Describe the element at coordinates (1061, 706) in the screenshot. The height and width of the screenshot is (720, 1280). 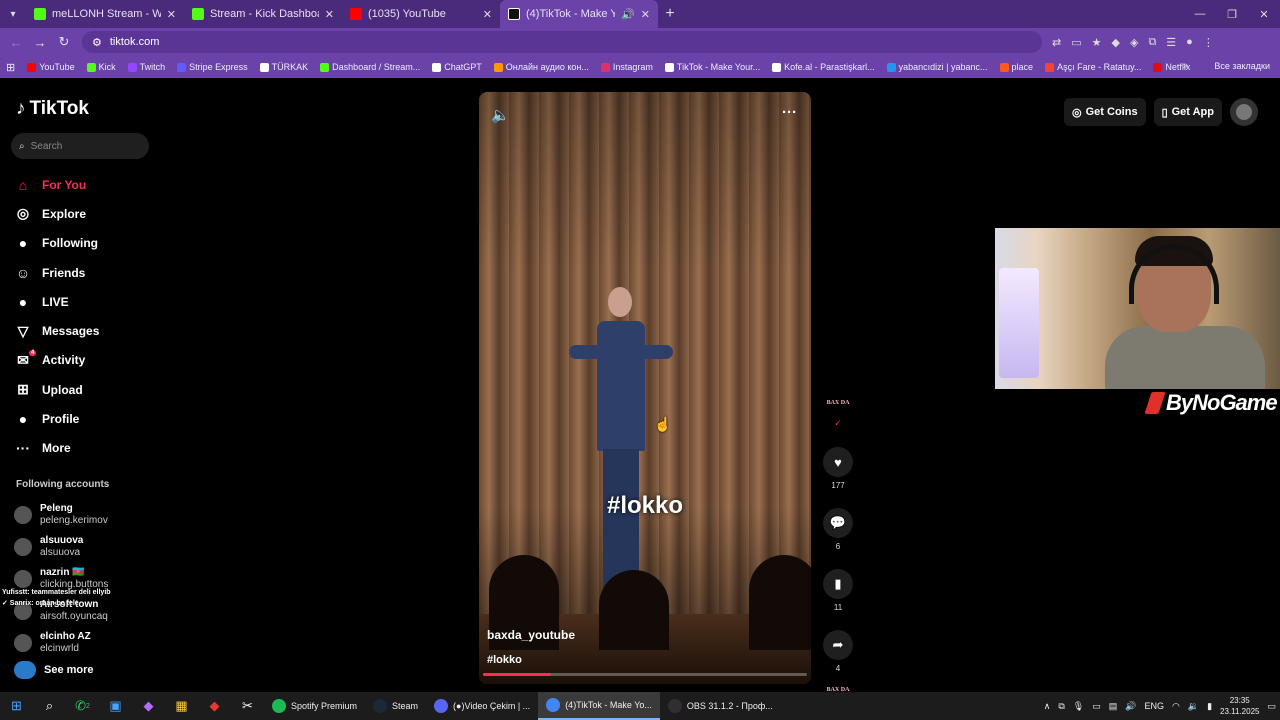
I see `tray-app-icon: ⧉` at that location.